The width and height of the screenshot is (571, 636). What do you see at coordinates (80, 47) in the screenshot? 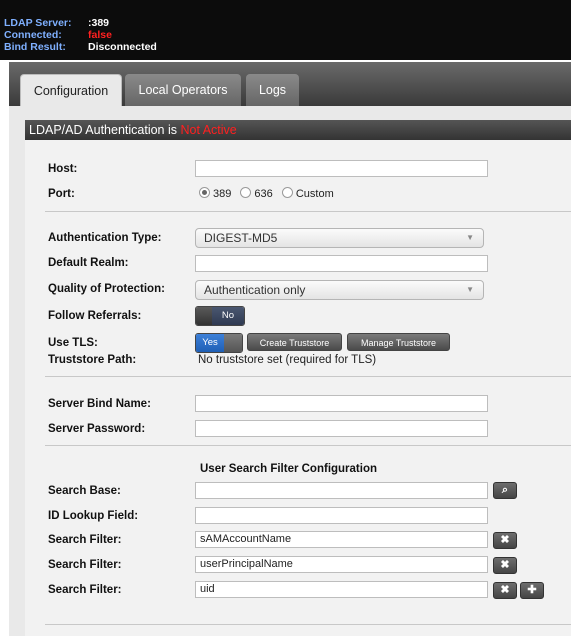
I see `status-bind-row: Bind Result: Disconnected` at bounding box center [80, 47].